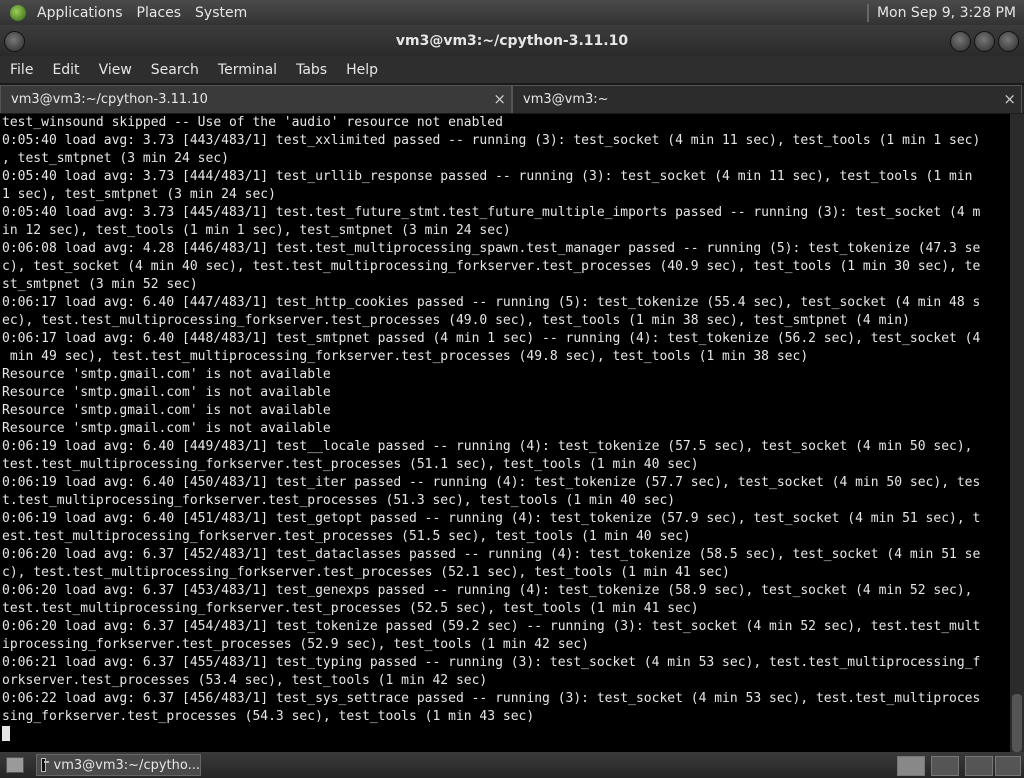  Describe the element at coordinates (311, 70) in the screenshot. I see `menu-tabs: Tabs` at that location.